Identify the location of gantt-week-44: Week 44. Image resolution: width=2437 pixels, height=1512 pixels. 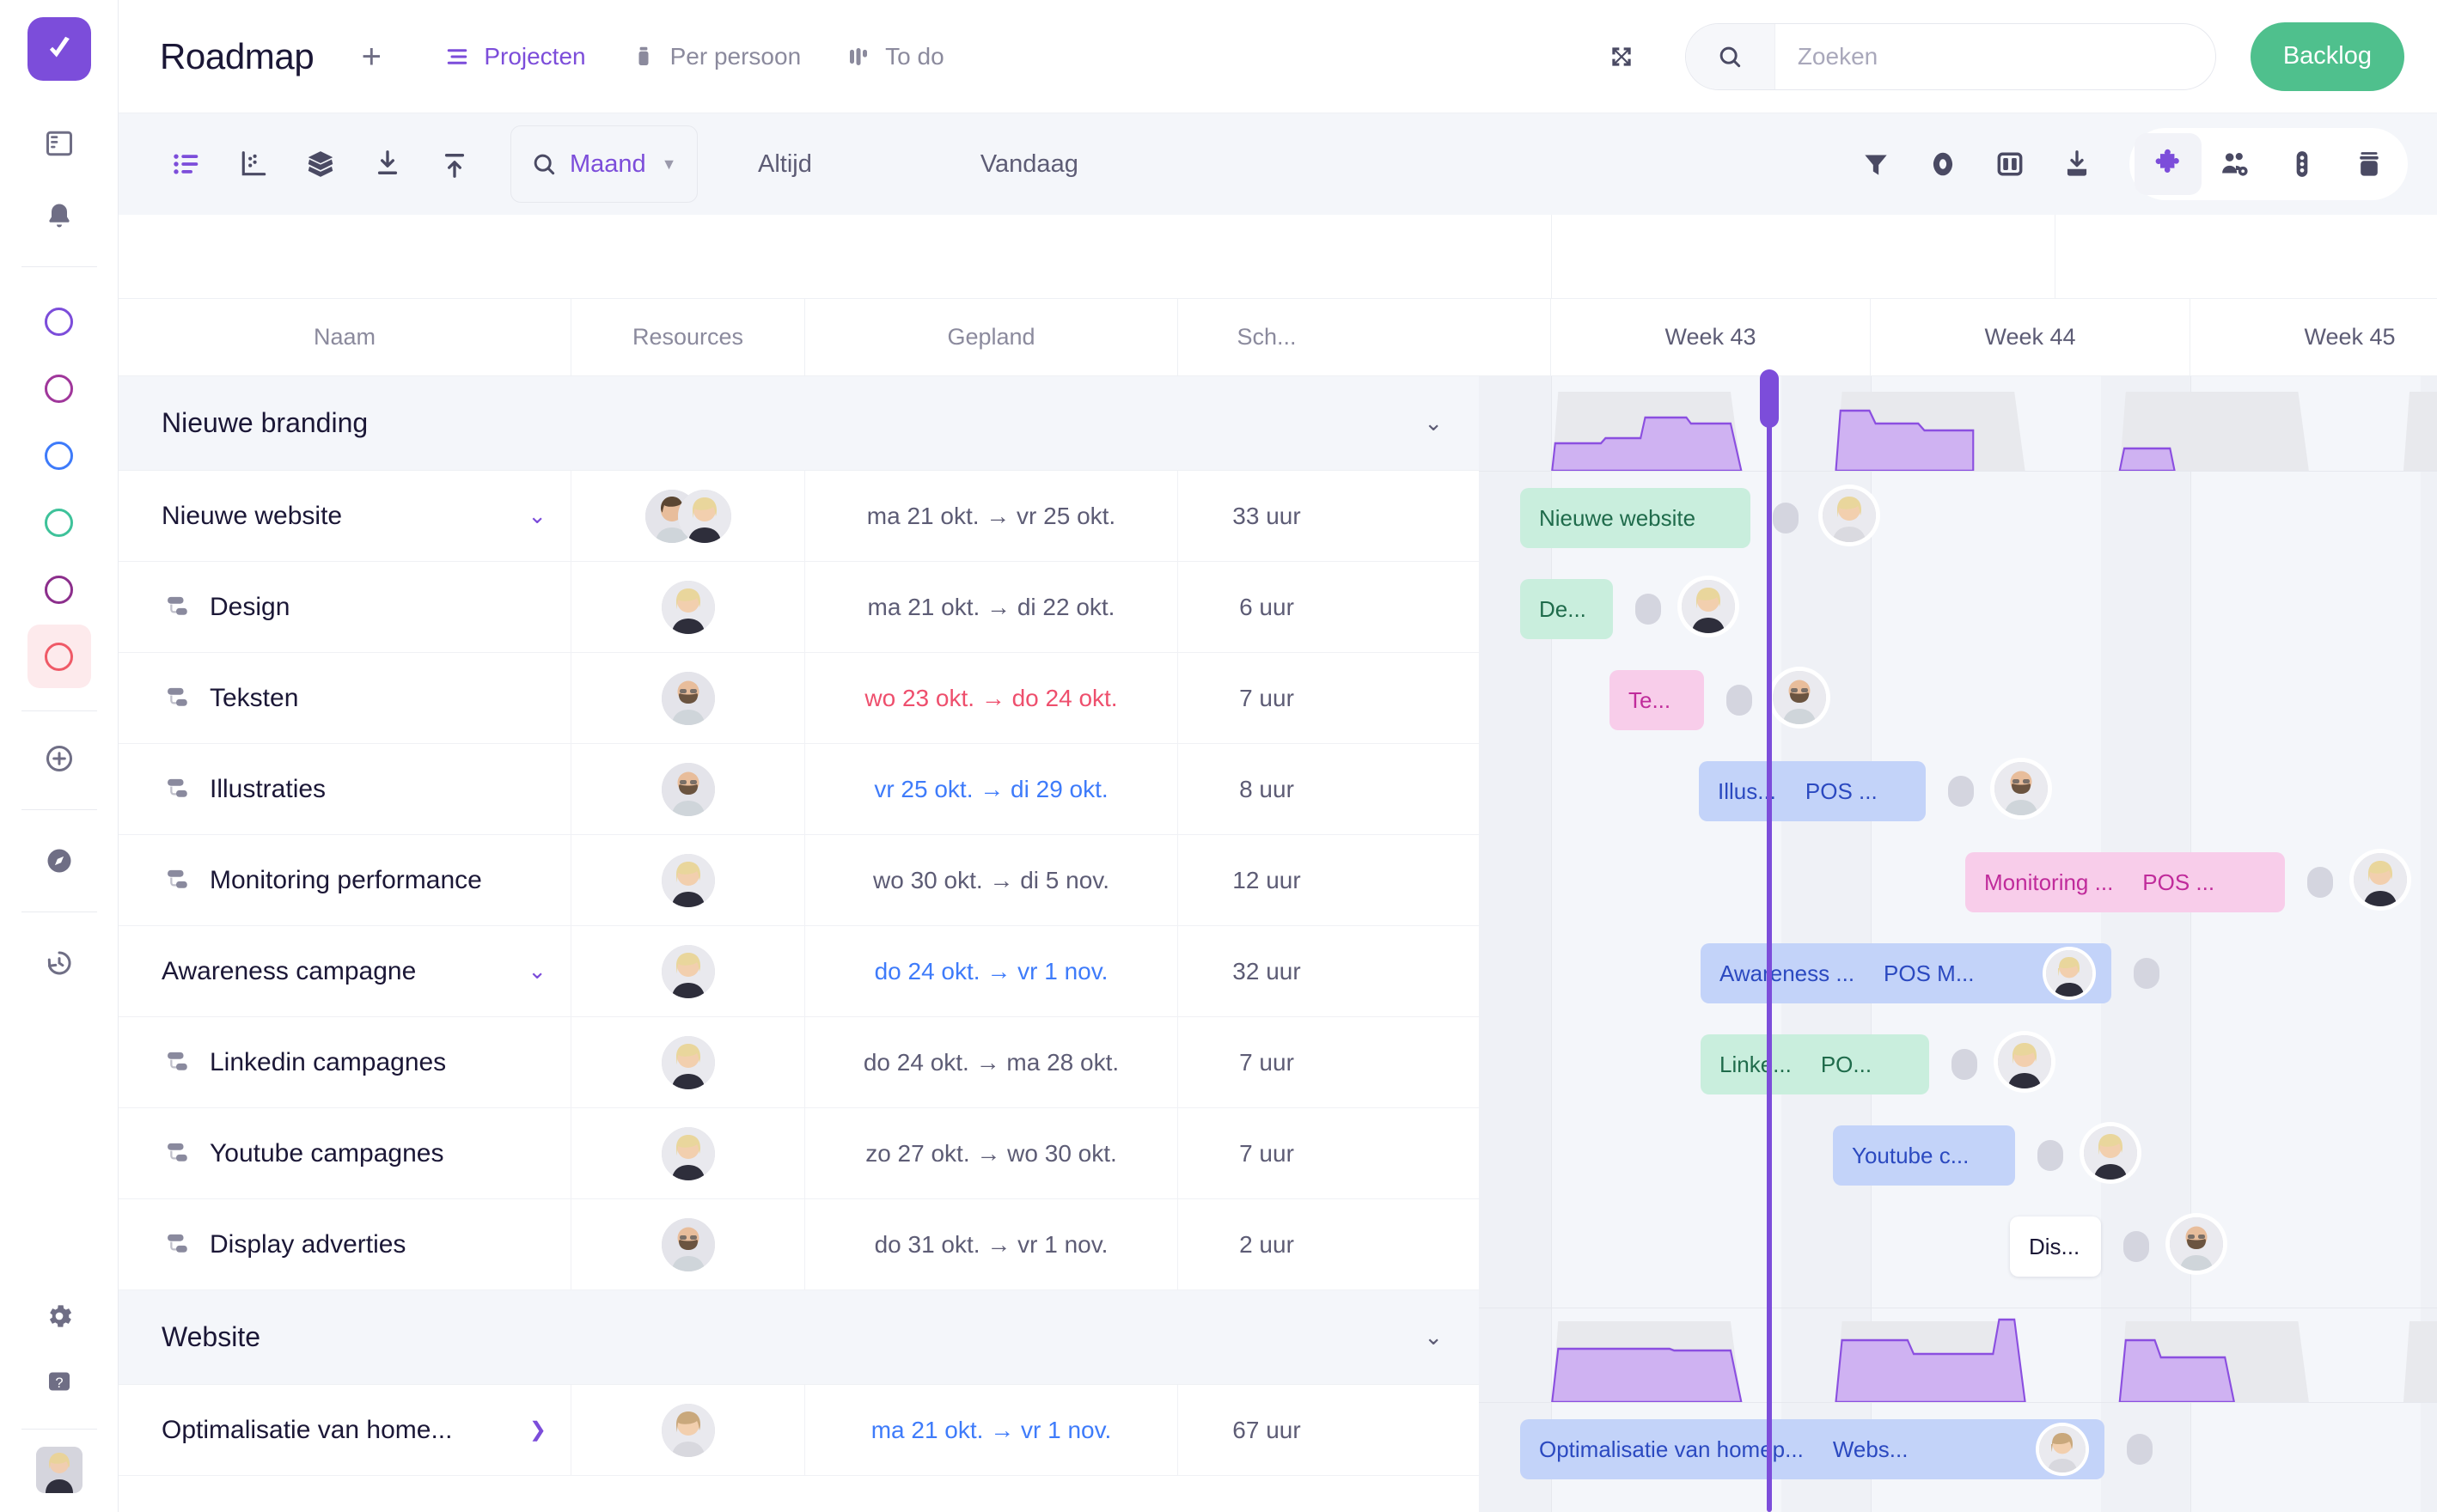
(2031, 337).